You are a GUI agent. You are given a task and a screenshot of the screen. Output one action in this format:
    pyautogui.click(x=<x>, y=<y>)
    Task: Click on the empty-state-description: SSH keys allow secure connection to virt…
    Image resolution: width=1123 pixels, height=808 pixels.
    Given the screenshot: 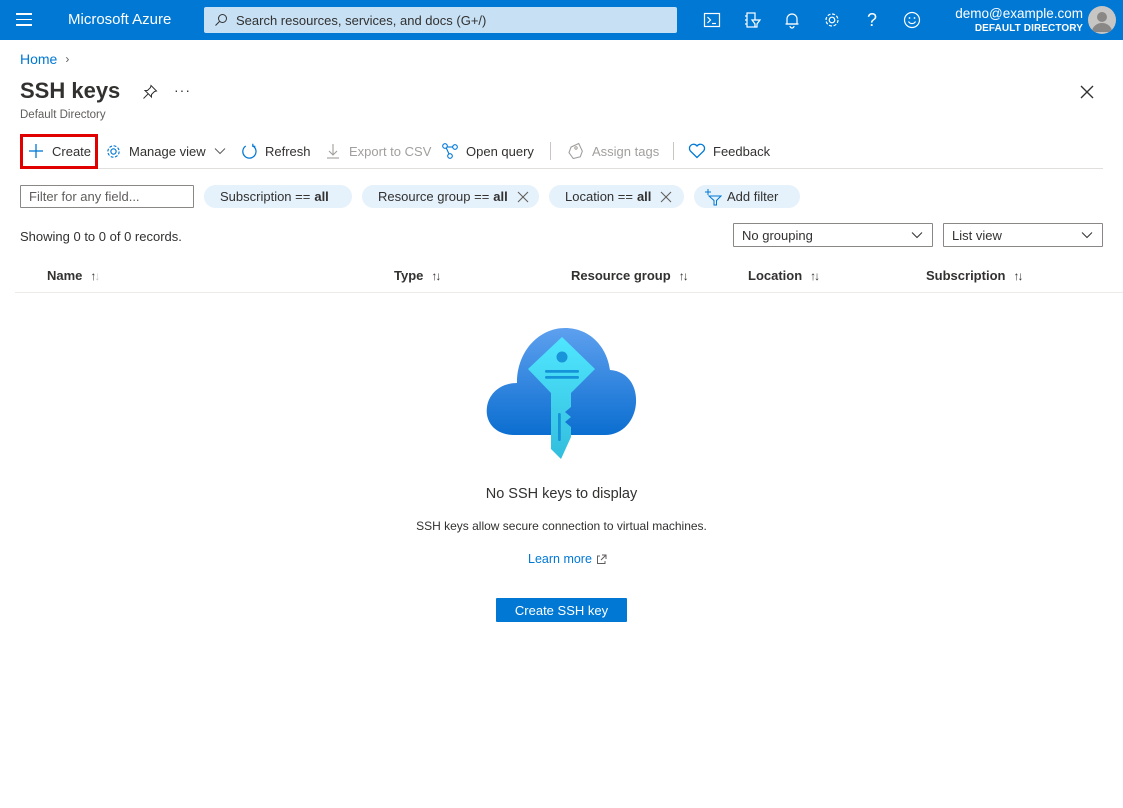 What is the action you would take?
    pyautogui.click(x=561, y=526)
    